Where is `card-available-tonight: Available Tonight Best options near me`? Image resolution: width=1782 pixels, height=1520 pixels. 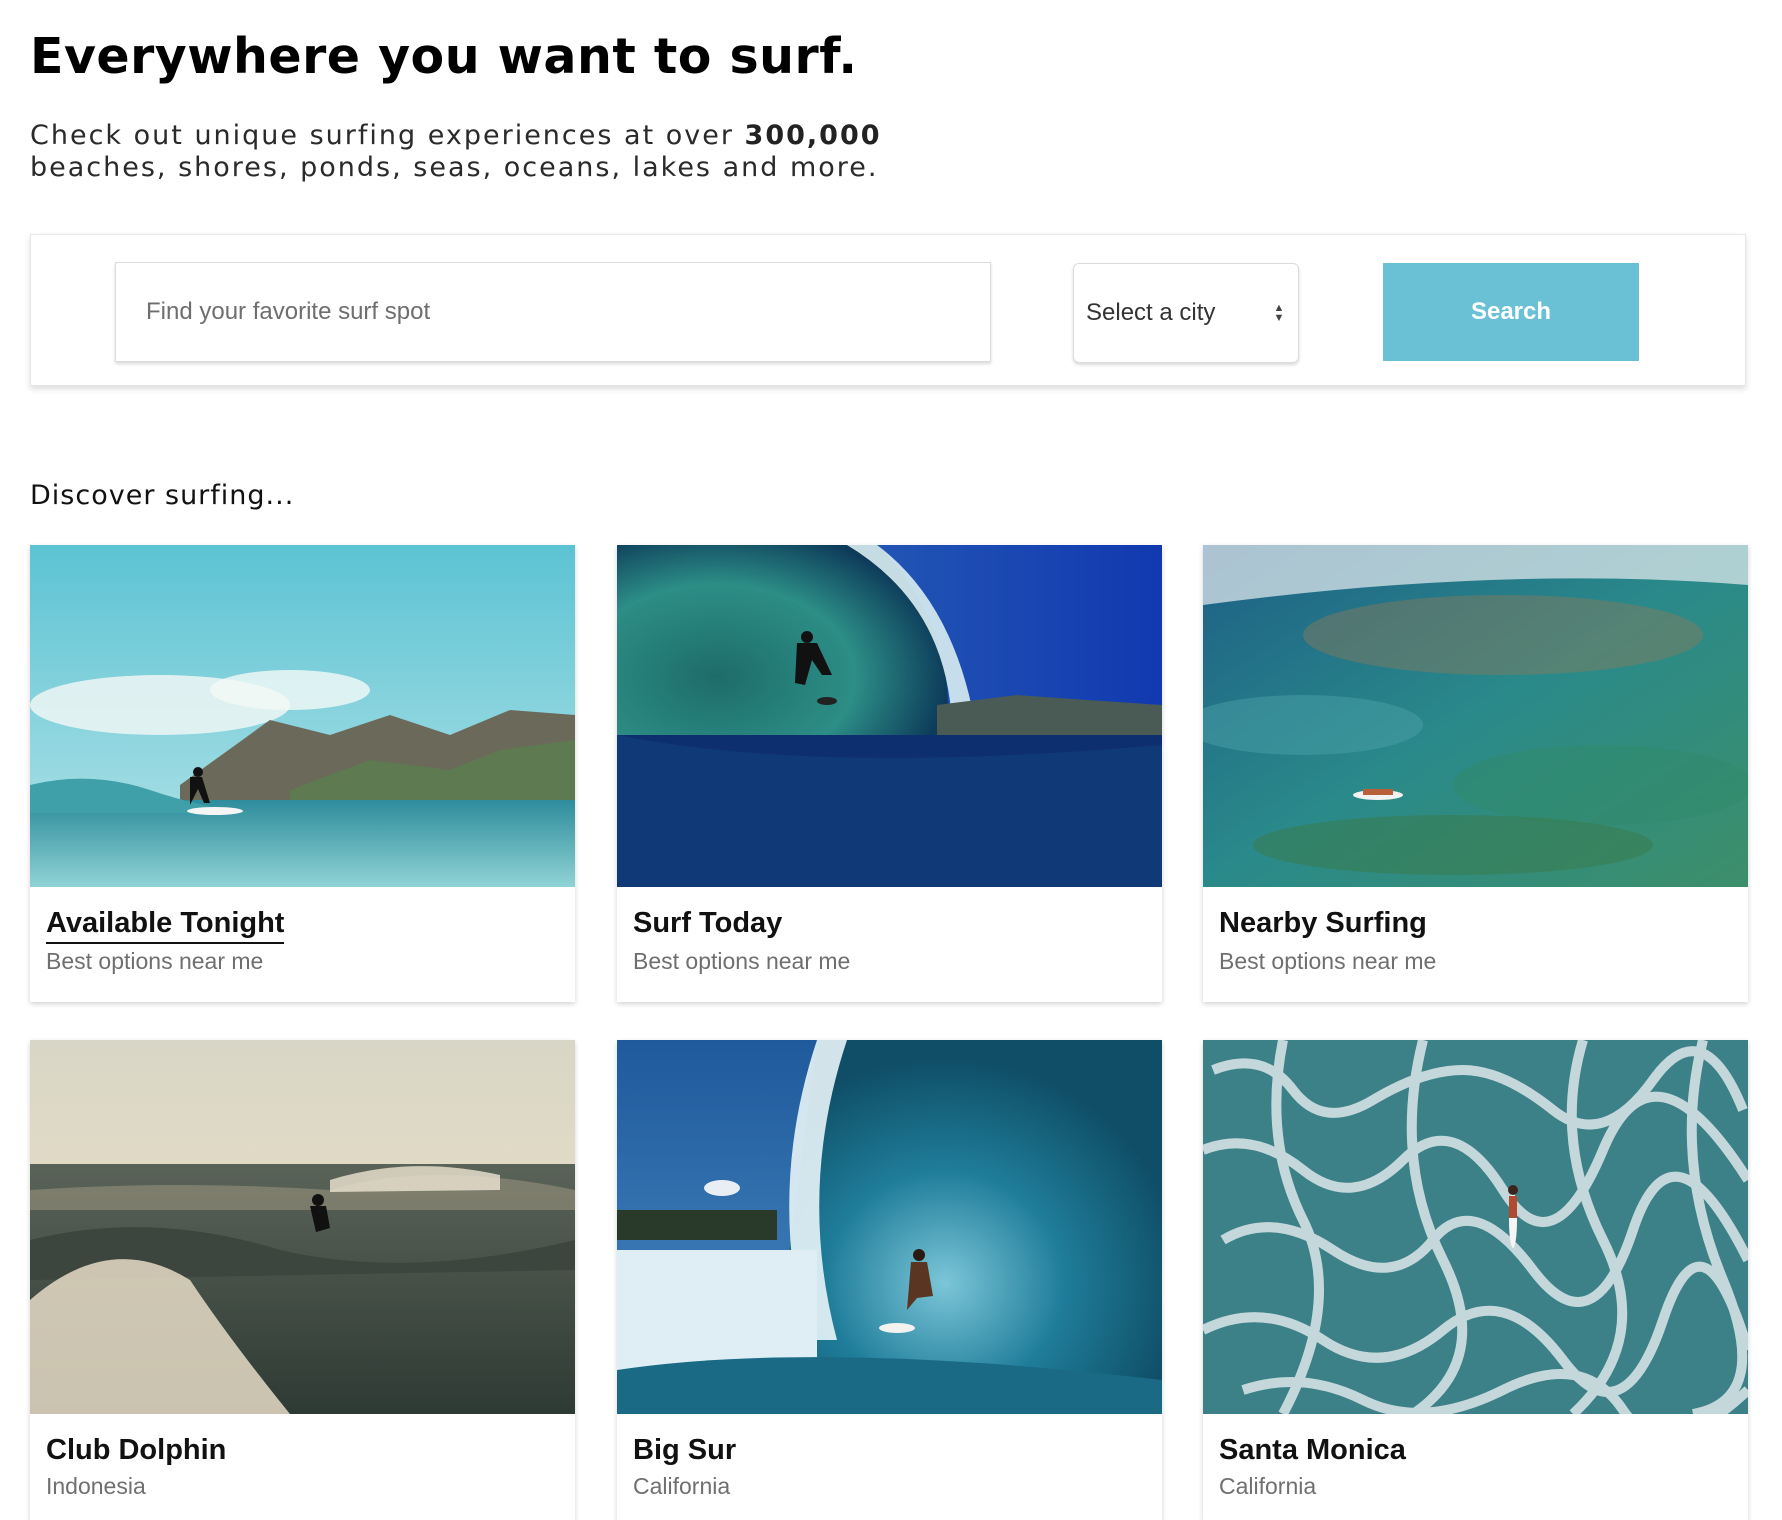 card-available-tonight: Available Tonight Best options near me is located at coordinates (302, 773).